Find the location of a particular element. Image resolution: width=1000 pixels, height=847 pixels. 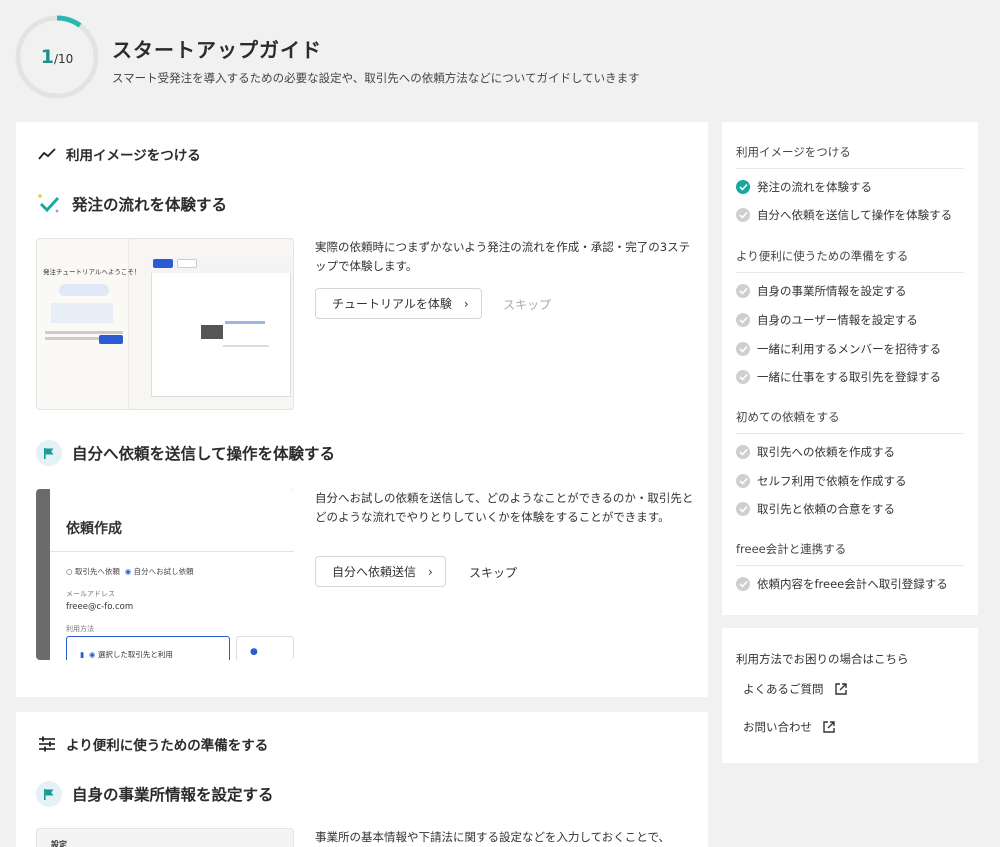

page-title: スタートアップガイド is located at coordinates (217, 50).